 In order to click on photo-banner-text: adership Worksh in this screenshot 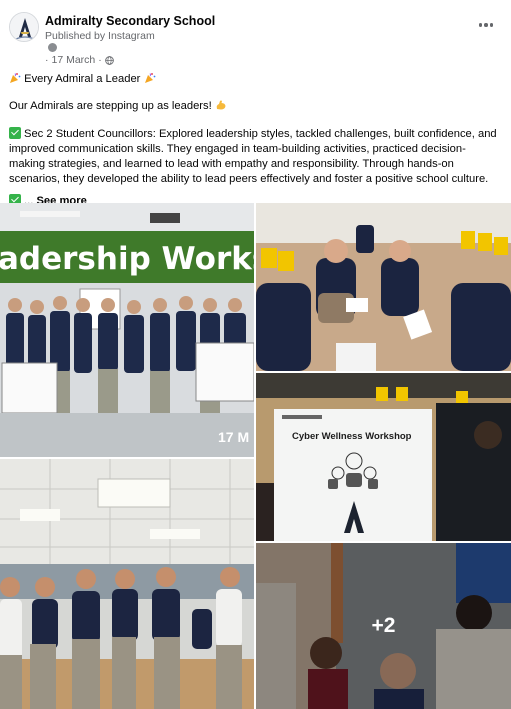, I will do `click(127, 259)`.